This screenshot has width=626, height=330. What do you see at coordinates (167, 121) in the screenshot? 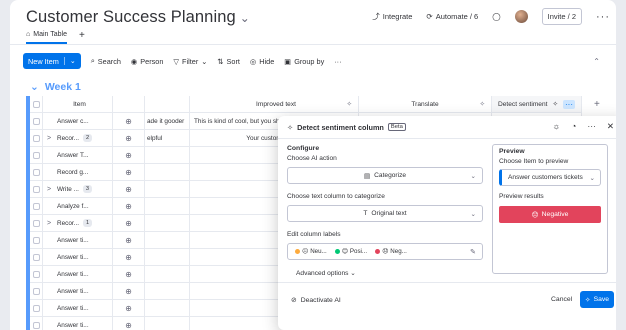
I see `text-cell: ade it gooder` at bounding box center [167, 121].